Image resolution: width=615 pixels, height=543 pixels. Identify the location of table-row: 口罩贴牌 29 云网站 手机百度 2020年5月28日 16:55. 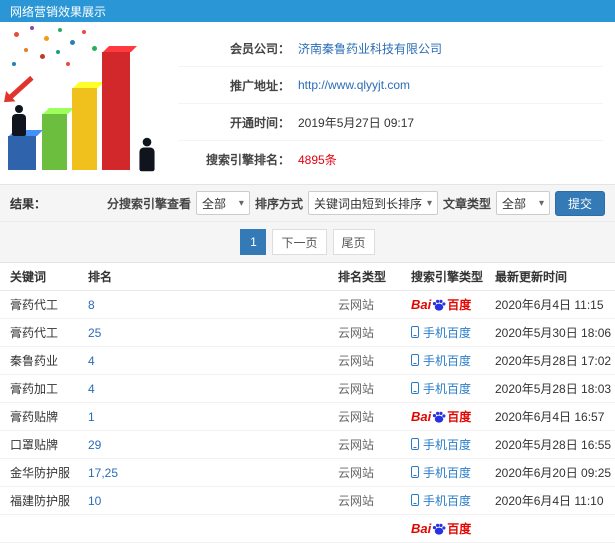
(307, 445).